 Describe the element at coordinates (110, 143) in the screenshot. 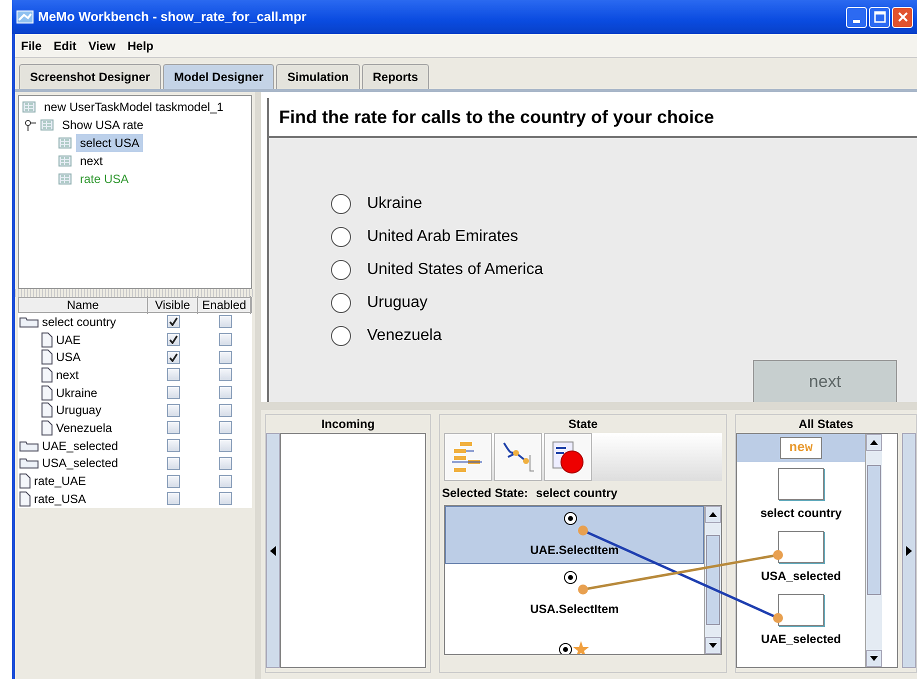

I see `tree-item: select USA` at that location.